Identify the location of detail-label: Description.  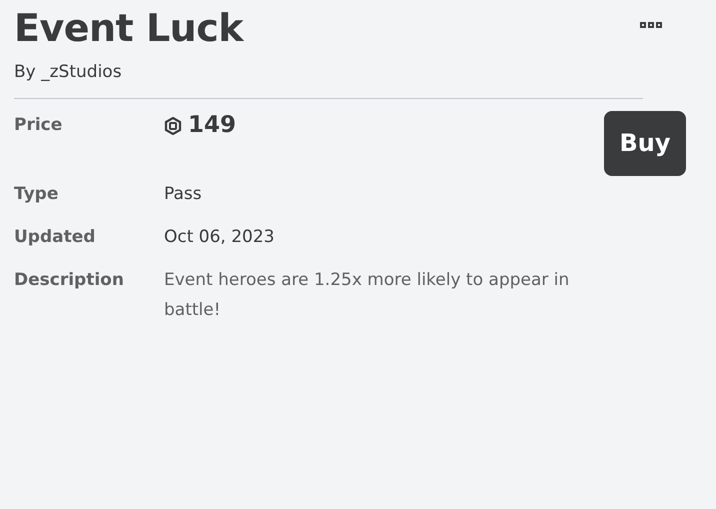
(69, 280).